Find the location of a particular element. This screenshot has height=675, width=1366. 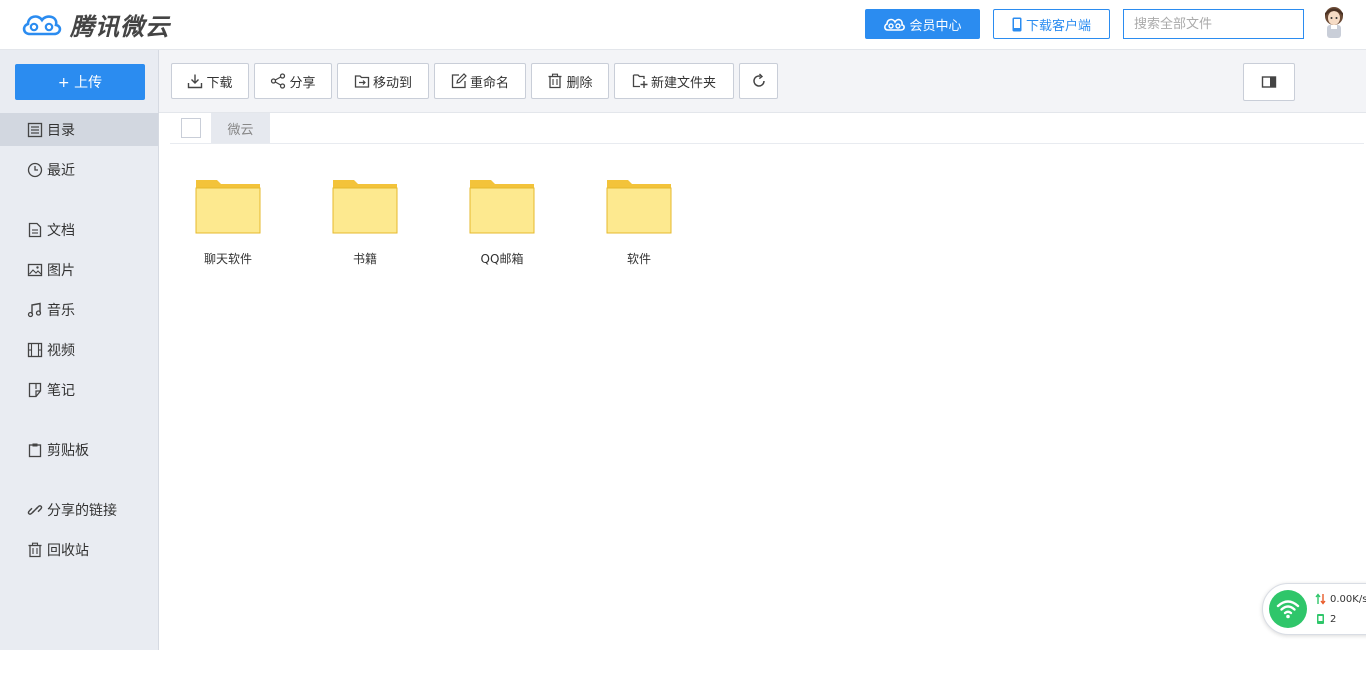

speed-value: 0.00K/s is located at coordinates (1348, 599).